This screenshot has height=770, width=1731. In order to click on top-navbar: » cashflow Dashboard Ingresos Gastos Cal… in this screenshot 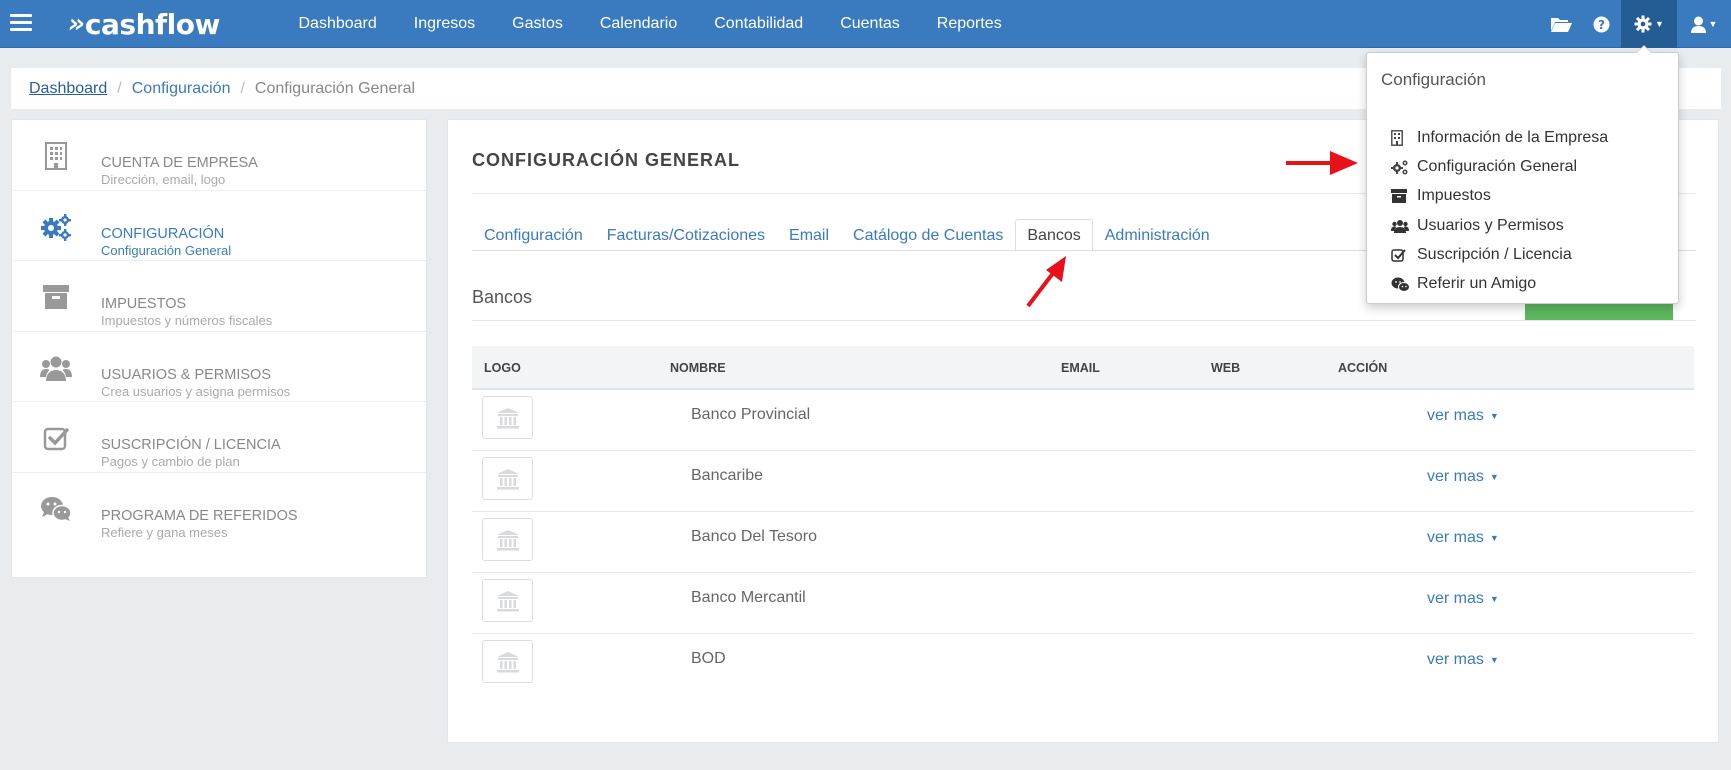, I will do `click(865, 24)`.